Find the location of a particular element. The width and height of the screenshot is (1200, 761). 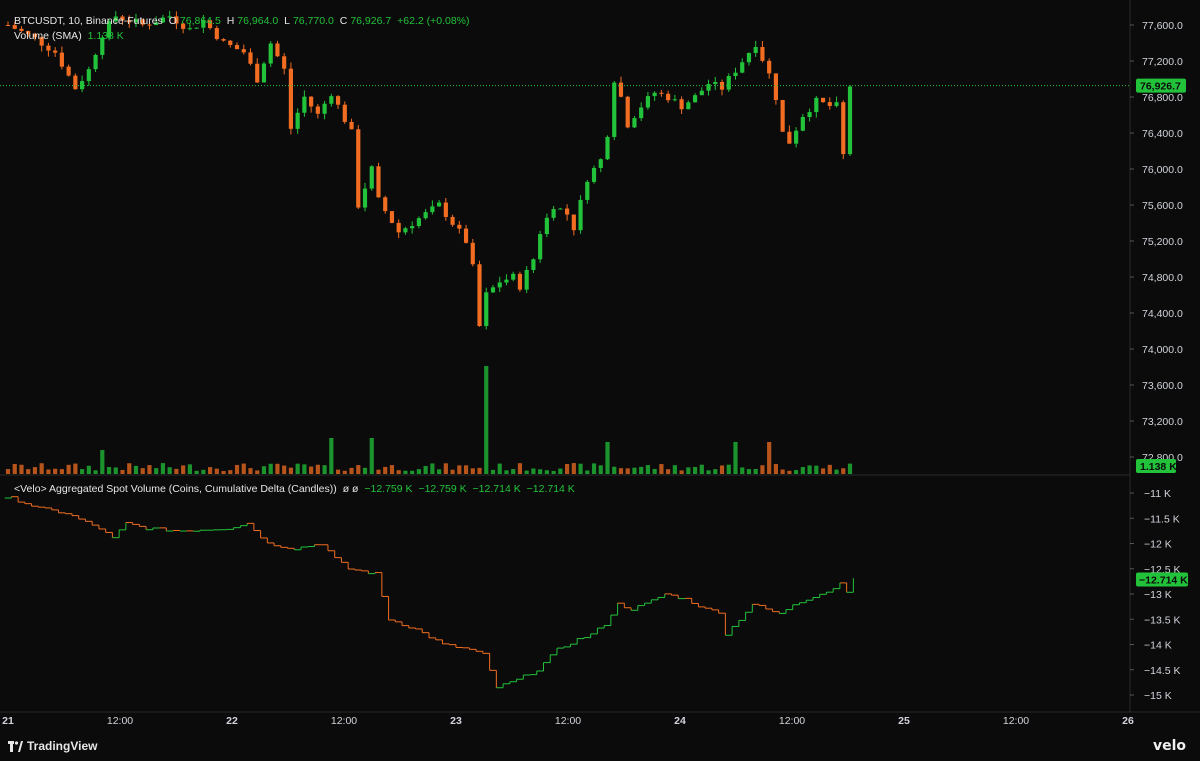

delta-tick-label: −11 K is located at coordinates (1157, 494).